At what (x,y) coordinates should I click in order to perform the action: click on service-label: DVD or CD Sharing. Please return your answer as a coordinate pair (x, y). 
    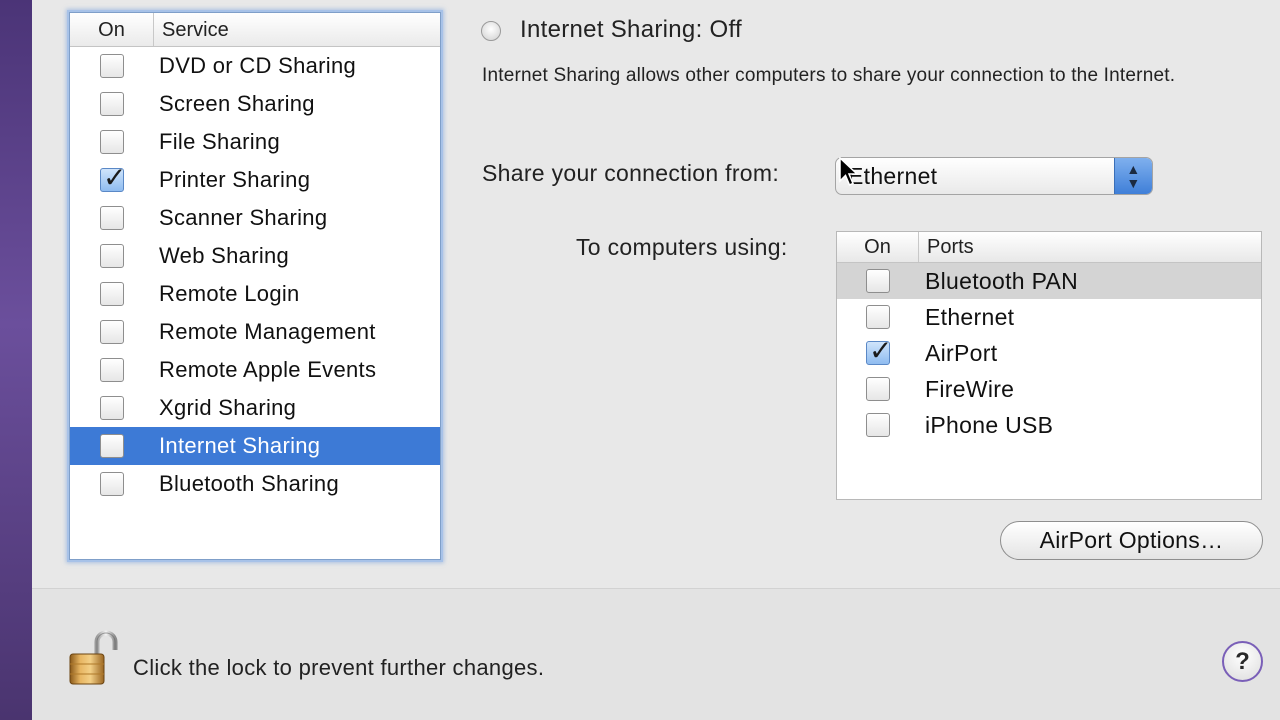
    Looking at the image, I should click on (258, 65).